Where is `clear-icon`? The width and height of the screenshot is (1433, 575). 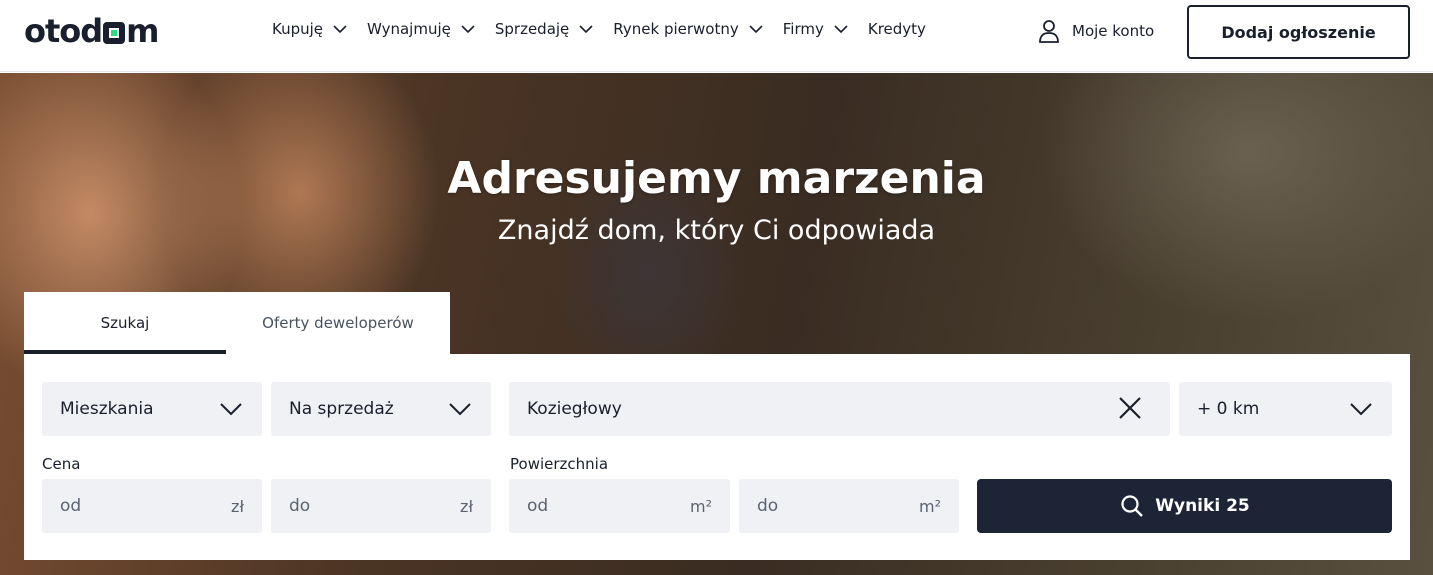 clear-icon is located at coordinates (1130, 408).